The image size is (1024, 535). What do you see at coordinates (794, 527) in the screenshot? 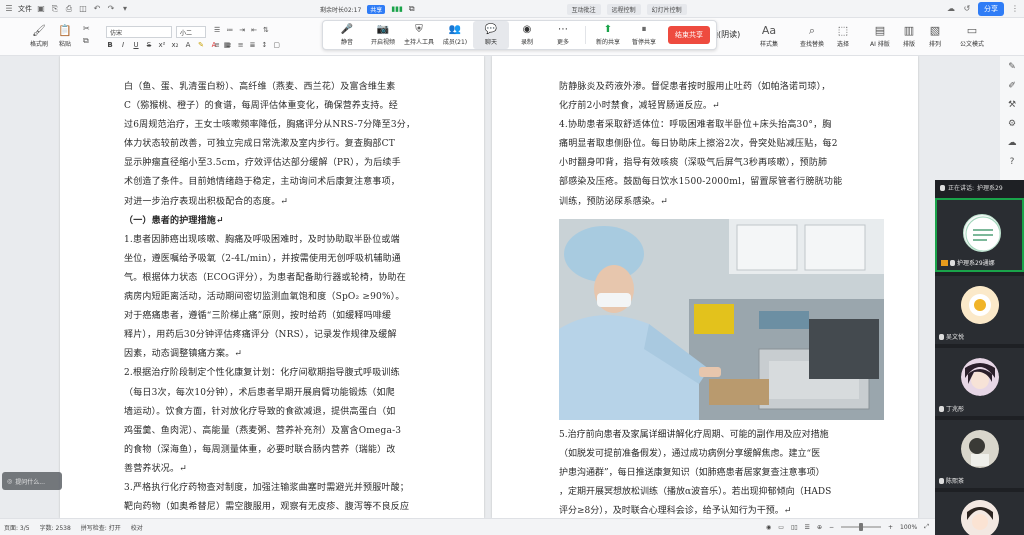
I see `two-page-icon: ▯▯` at bounding box center [794, 527].